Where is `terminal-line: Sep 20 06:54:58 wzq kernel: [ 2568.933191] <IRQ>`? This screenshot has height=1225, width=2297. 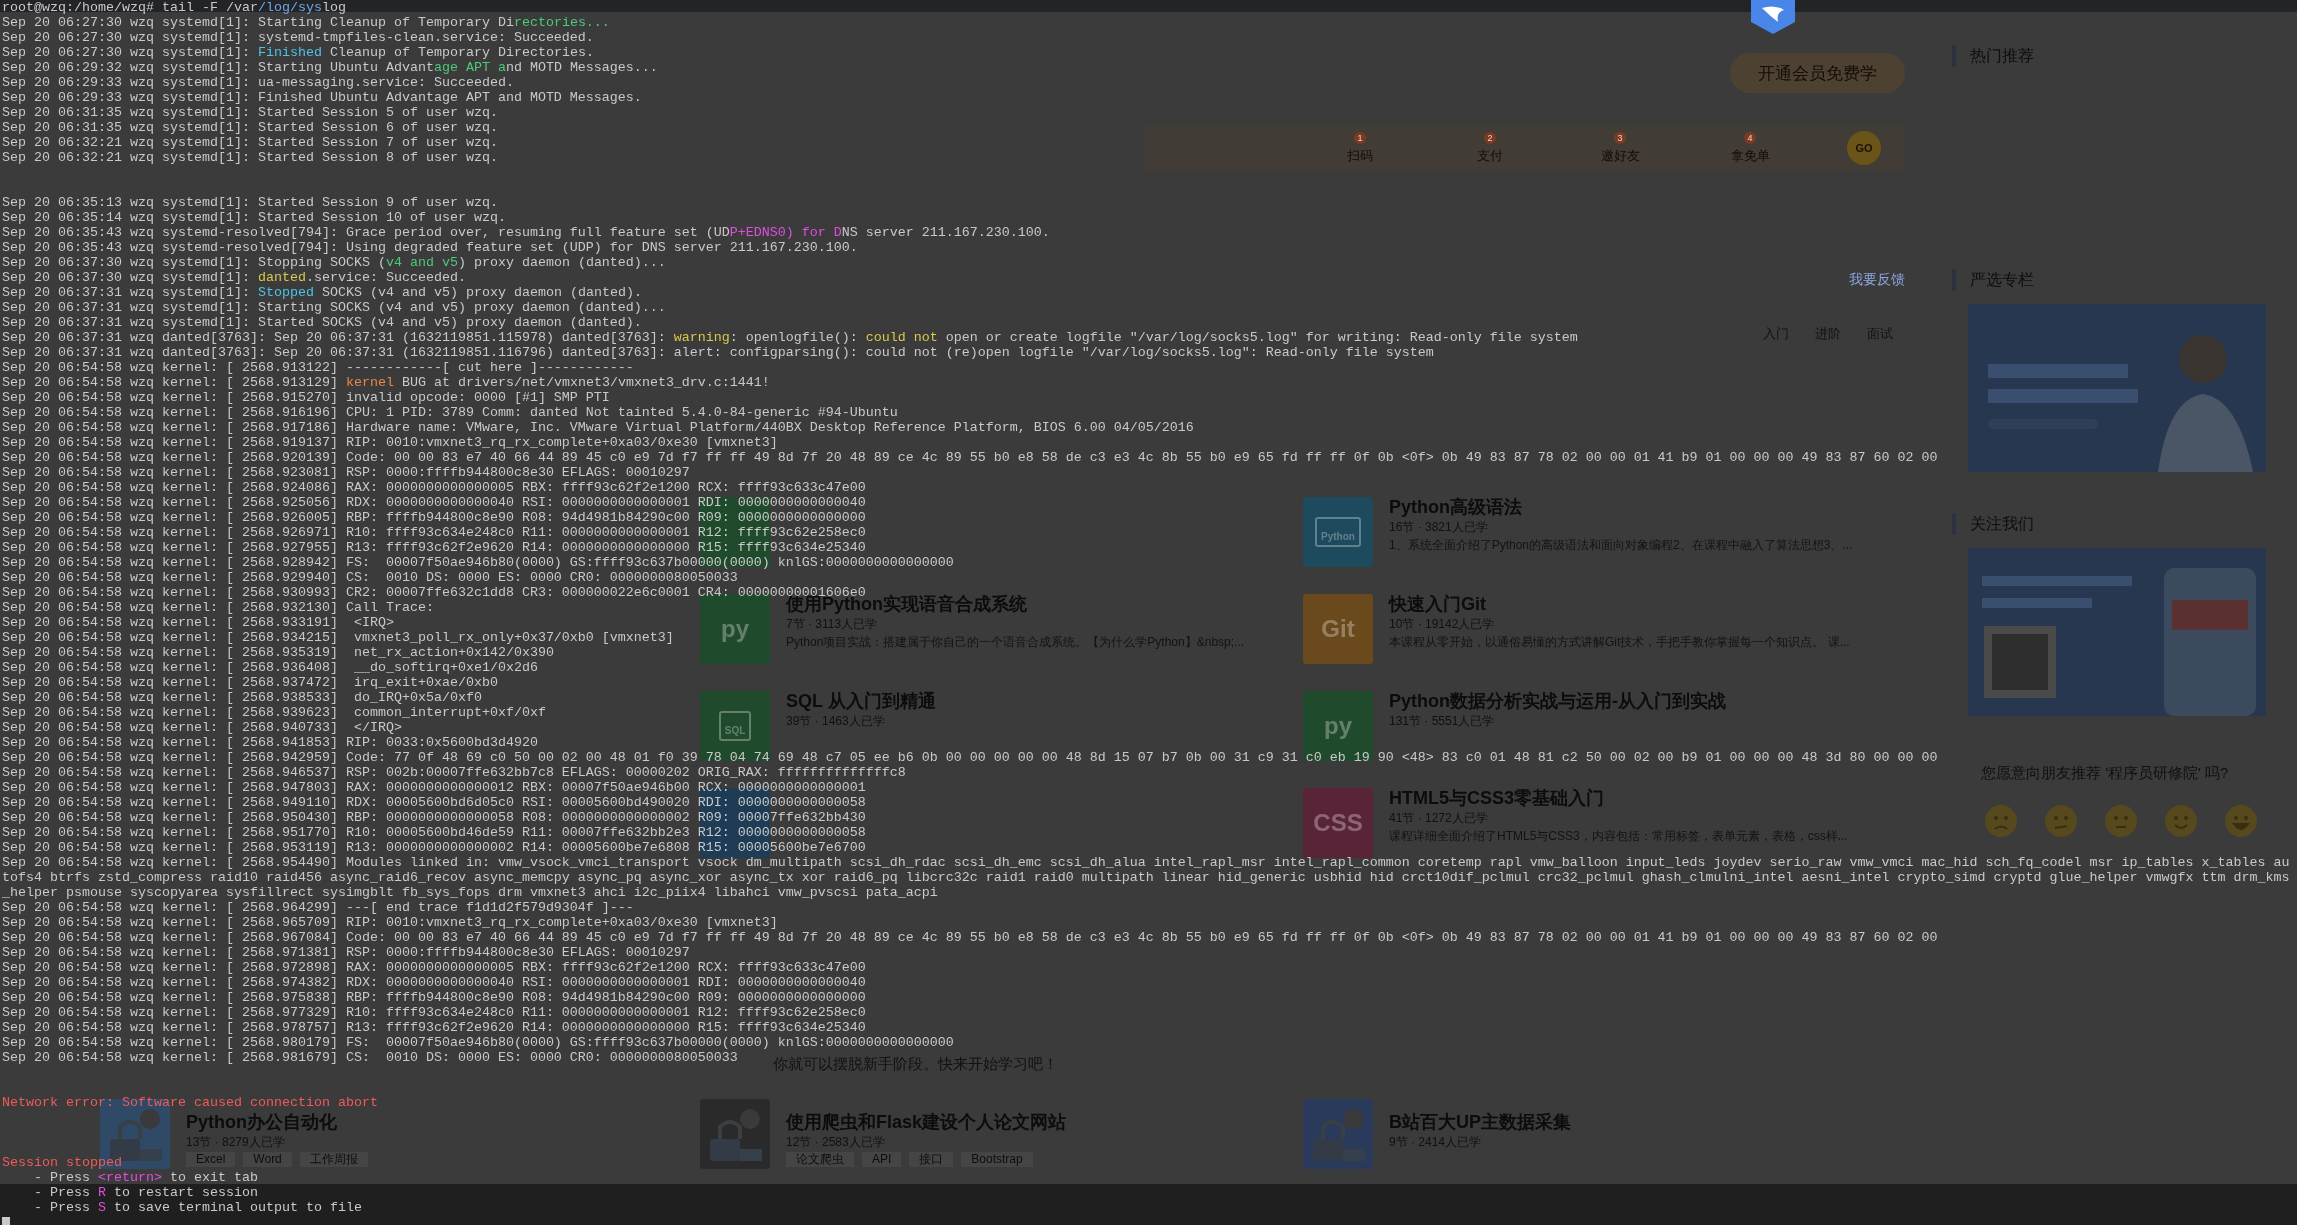 terminal-line: Sep 20 06:54:58 wzq kernel: [ 2568.933191] <IRQ> is located at coordinates (198, 622).